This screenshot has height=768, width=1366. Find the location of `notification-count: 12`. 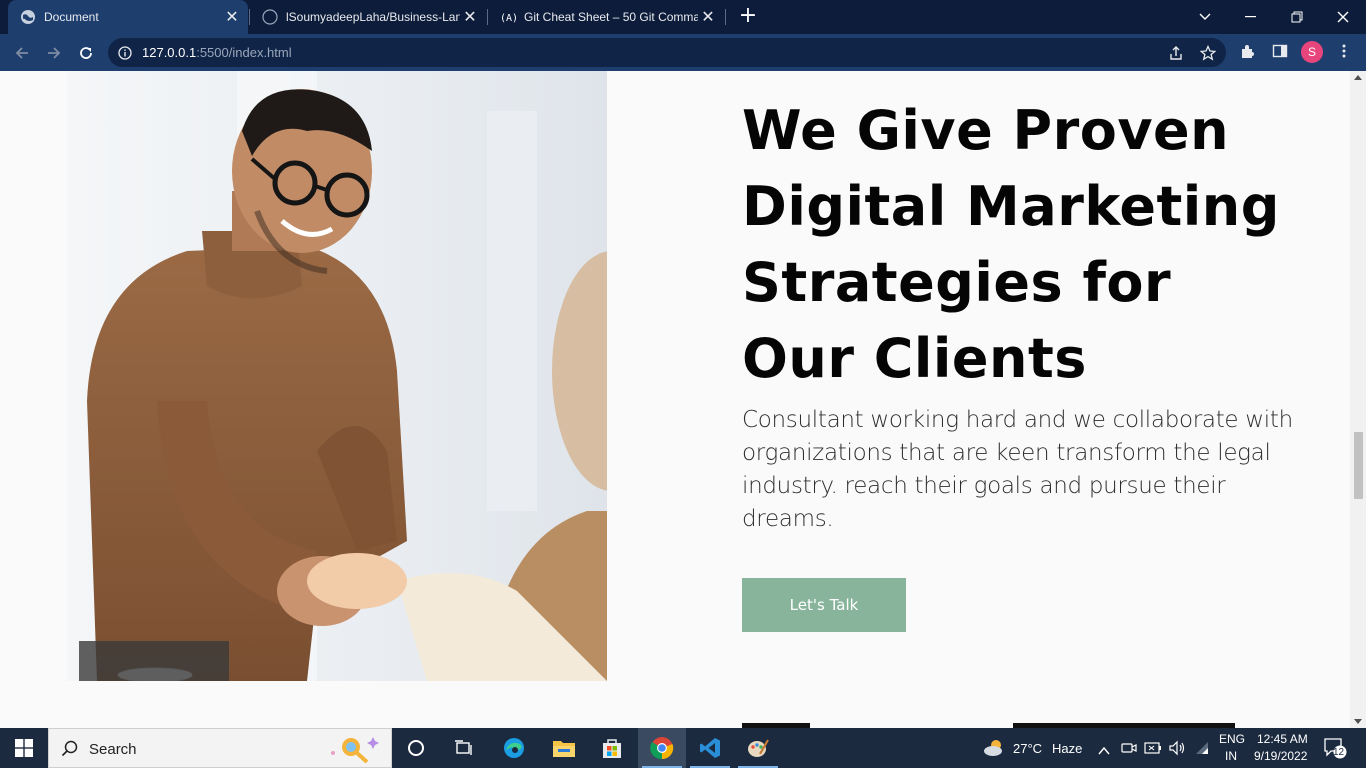

notification-count: 12 is located at coordinates (1339, 752).